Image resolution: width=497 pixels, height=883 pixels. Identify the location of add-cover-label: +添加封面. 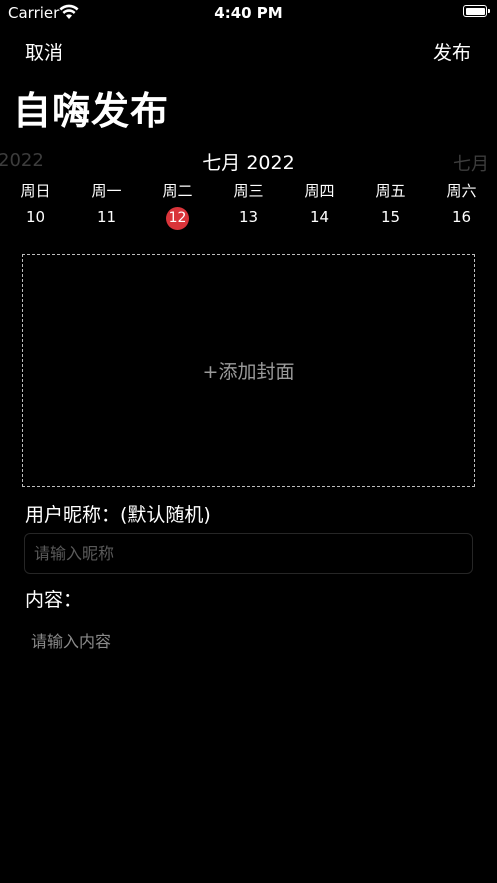
(248, 372).